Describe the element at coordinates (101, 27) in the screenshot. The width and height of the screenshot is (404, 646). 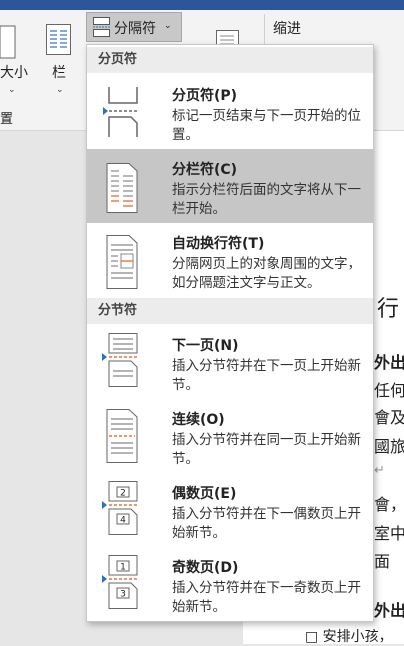
I see `breaks-icon` at that location.